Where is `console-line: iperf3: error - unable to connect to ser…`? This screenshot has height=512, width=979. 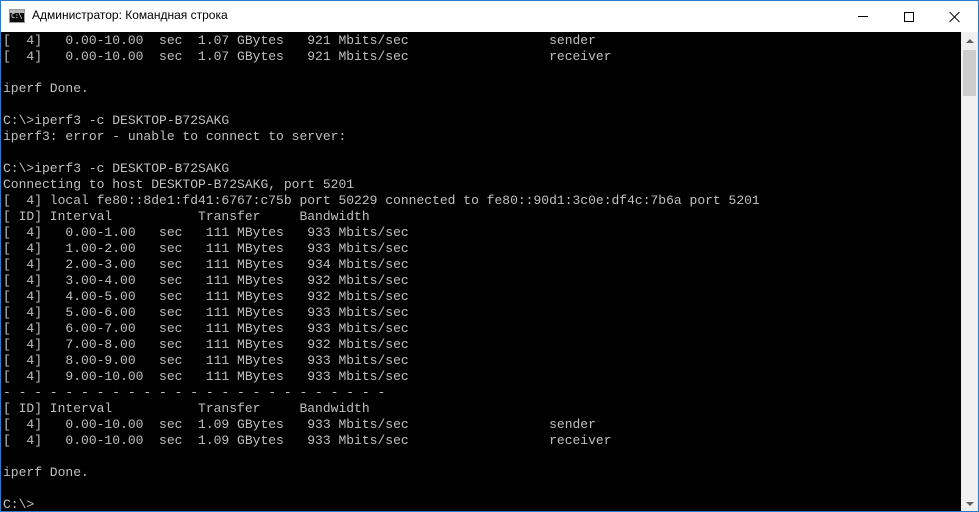
console-line: iperf3: error - unable to connect to ser… is located at coordinates (175, 136).